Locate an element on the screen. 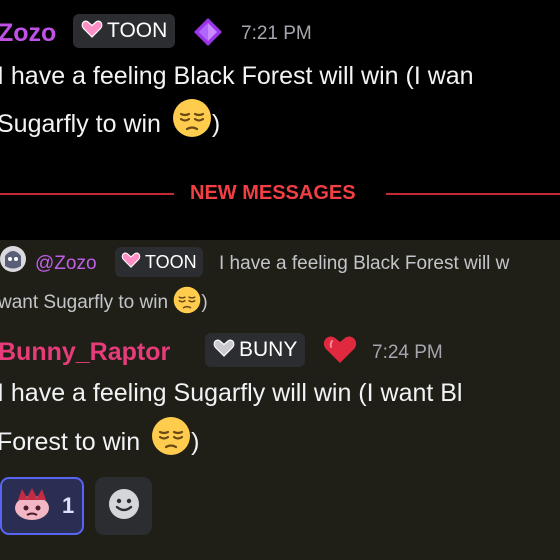  tag-label: BUNY is located at coordinates (268, 349).